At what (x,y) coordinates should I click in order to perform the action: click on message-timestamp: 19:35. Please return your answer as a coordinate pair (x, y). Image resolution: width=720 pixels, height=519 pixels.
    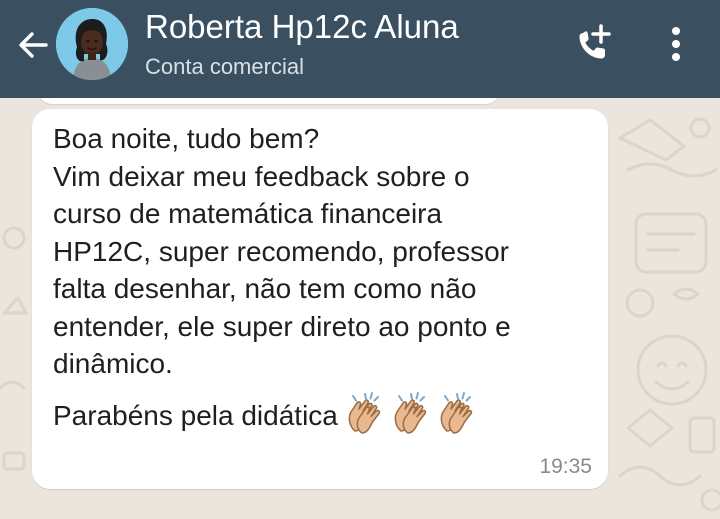
    Looking at the image, I should click on (565, 466).